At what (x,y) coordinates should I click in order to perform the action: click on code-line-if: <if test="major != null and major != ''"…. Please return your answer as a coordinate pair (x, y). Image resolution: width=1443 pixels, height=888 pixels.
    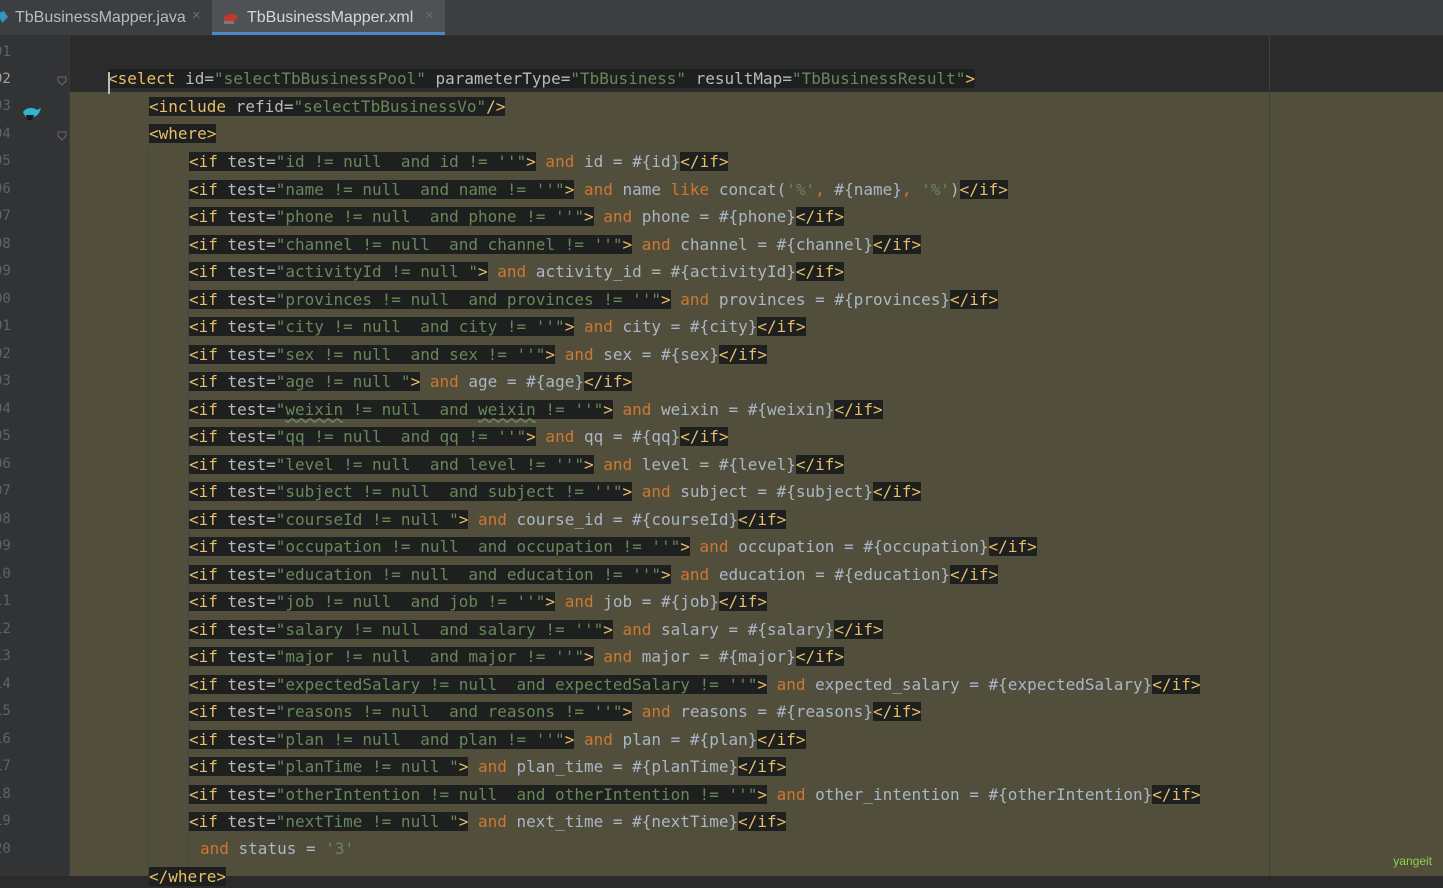
    Looking at the image, I should click on (517, 656).